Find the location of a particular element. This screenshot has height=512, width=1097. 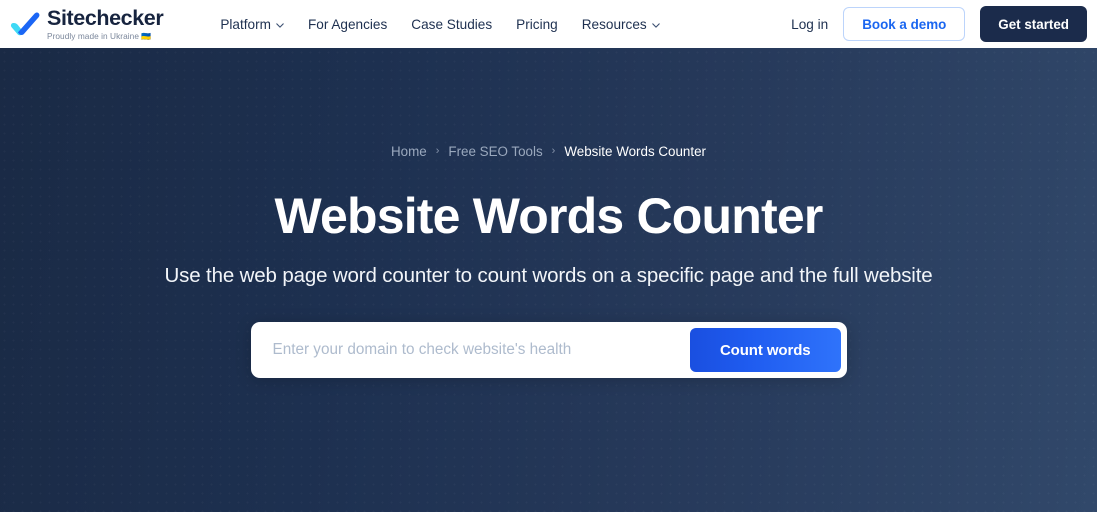

breadcrumb-item-home: Home is located at coordinates (409, 152).